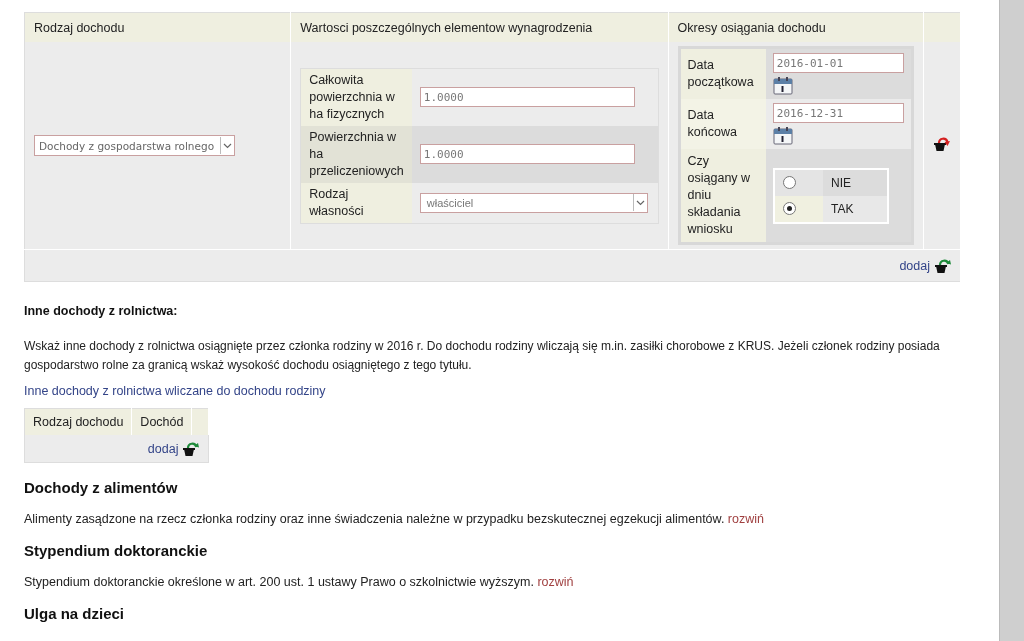 The width and height of the screenshot is (1024, 641). I want to click on date-field: 2016-12-31, so click(838, 113).